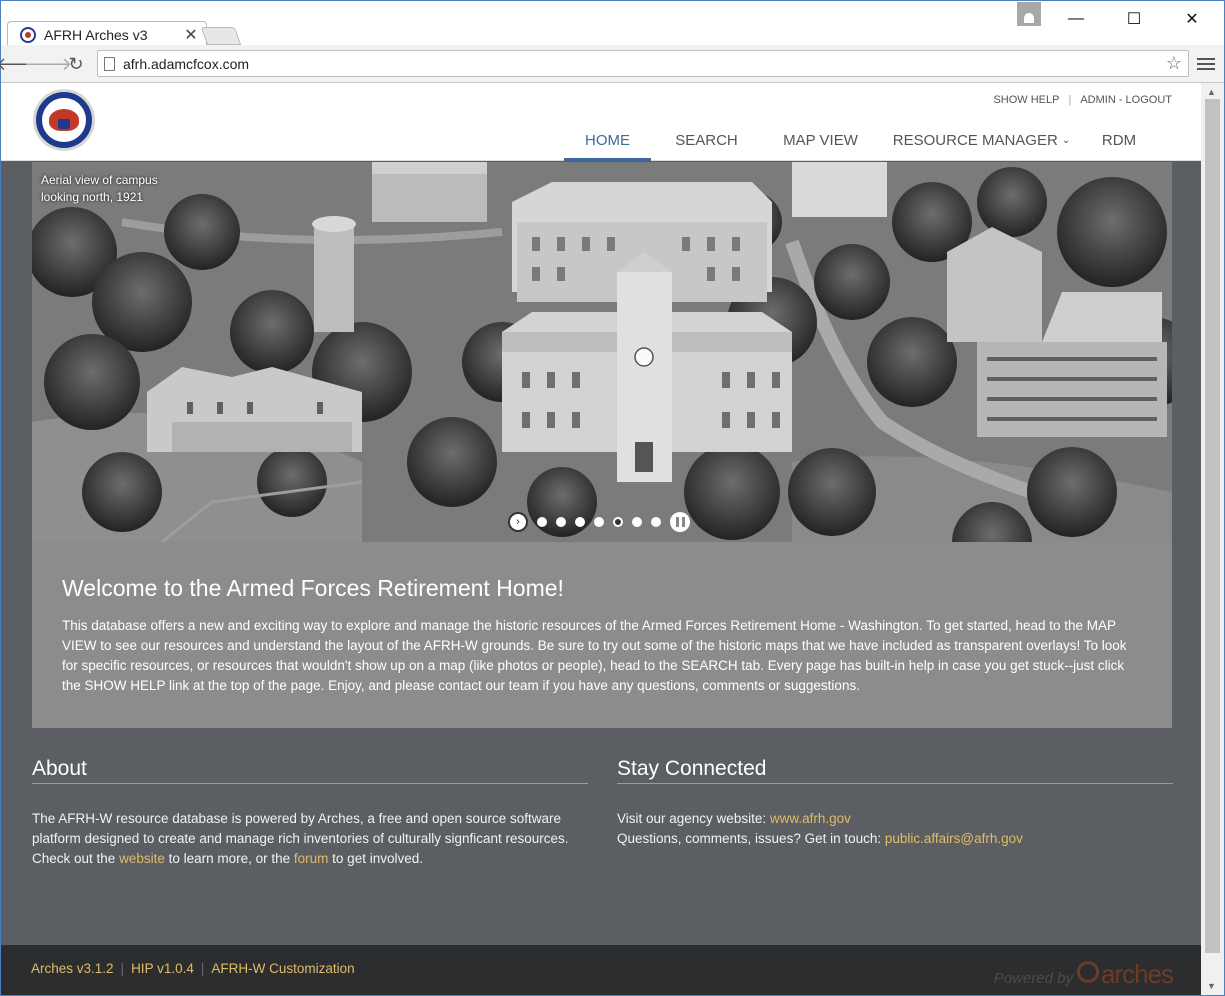 Image resolution: width=1225 pixels, height=996 pixels. Describe the element at coordinates (643, 63) in the screenshot. I see `address-bar: afrh.adamcfcox.com ☆` at that location.